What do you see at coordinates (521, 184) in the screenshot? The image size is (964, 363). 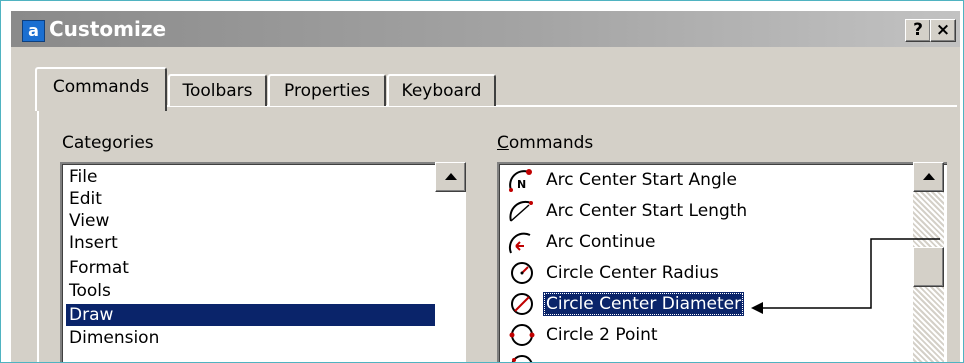 I see `svg-text: N` at bounding box center [521, 184].